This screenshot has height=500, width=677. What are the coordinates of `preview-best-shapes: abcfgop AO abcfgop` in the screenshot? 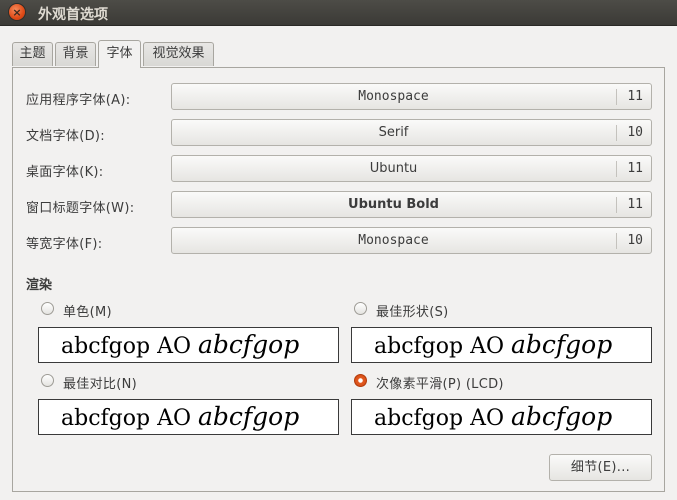 It's located at (501, 345).